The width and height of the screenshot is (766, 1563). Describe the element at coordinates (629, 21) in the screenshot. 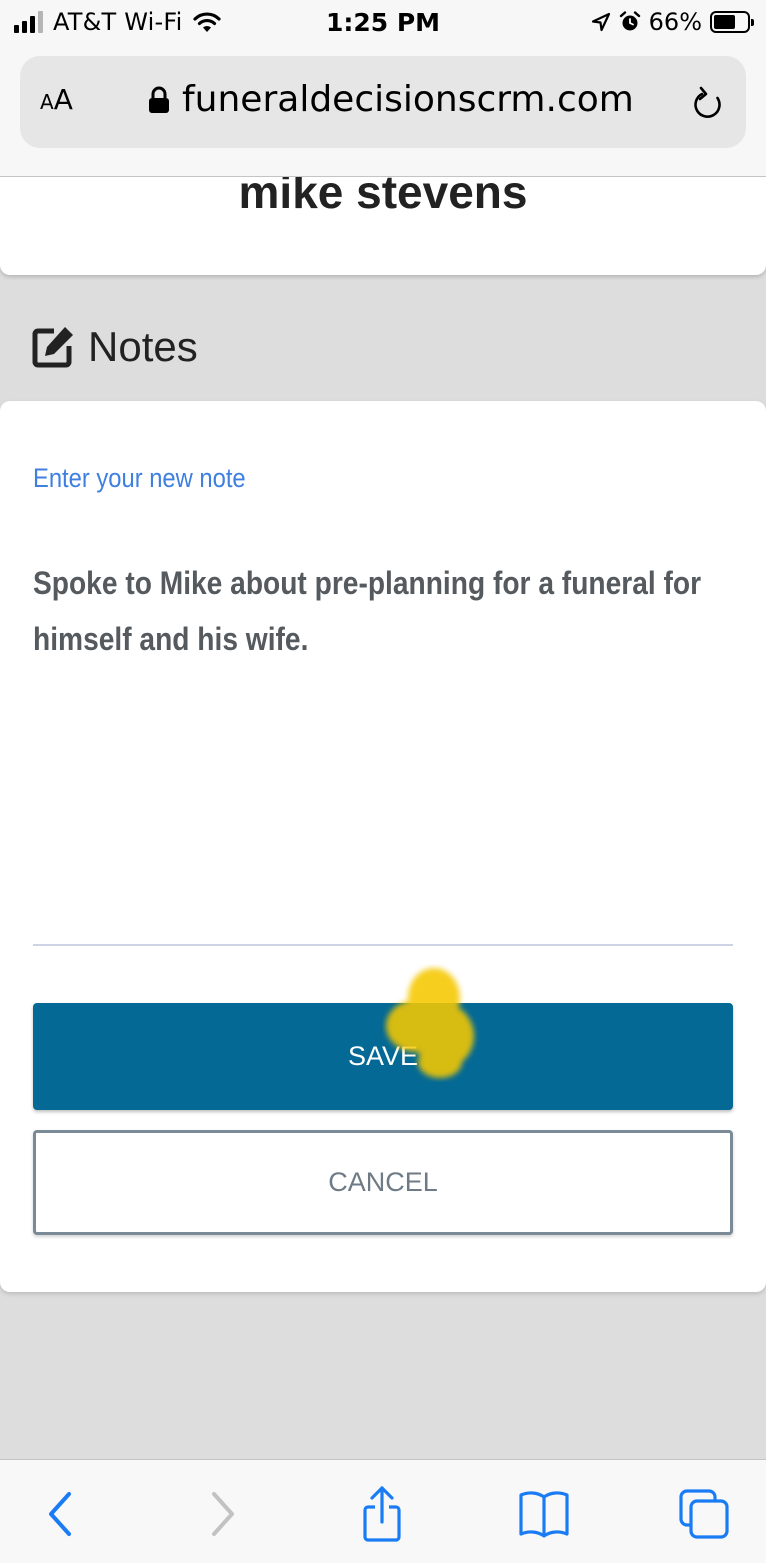

I see `alarm-icon` at that location.